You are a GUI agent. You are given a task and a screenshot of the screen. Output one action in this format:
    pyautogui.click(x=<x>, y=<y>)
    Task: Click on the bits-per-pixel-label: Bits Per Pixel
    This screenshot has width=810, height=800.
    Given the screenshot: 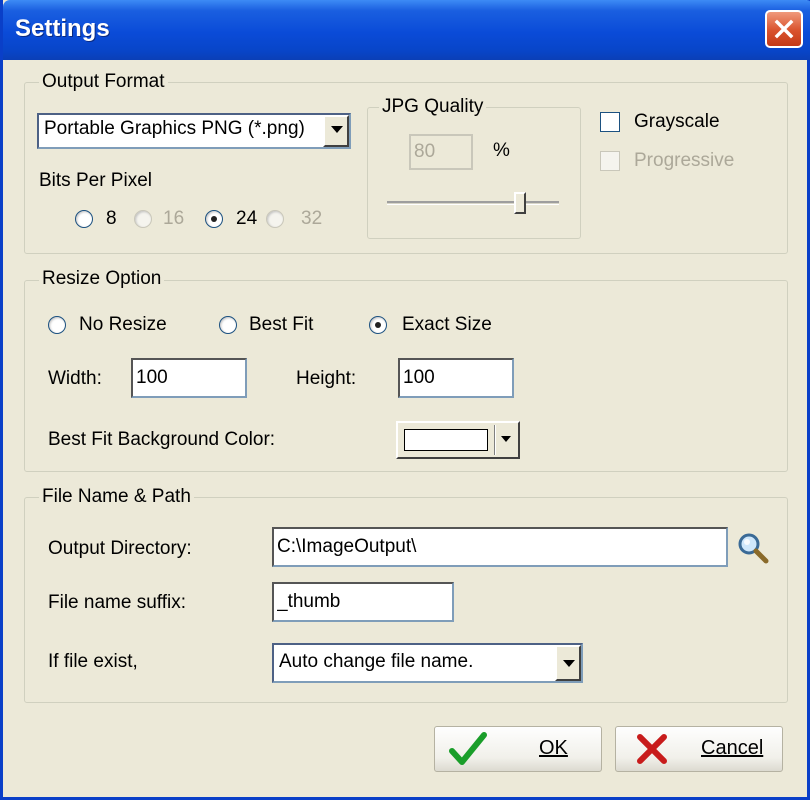 What is the action you would take?
    pyautogui.click(x=95, y=180)
    